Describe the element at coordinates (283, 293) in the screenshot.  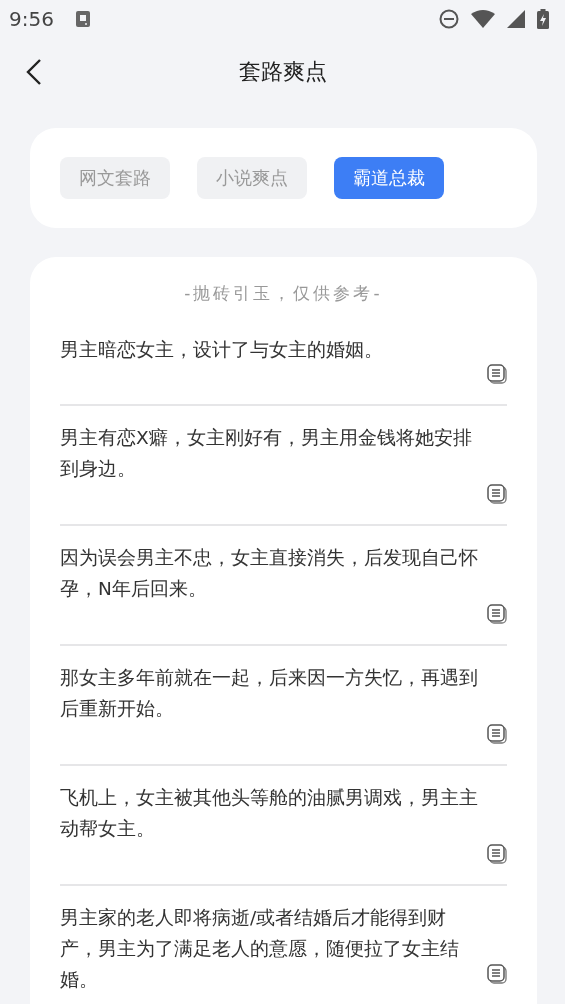
I see `list-subtitle: -抛砖引玉，仅供参考-` at that location.